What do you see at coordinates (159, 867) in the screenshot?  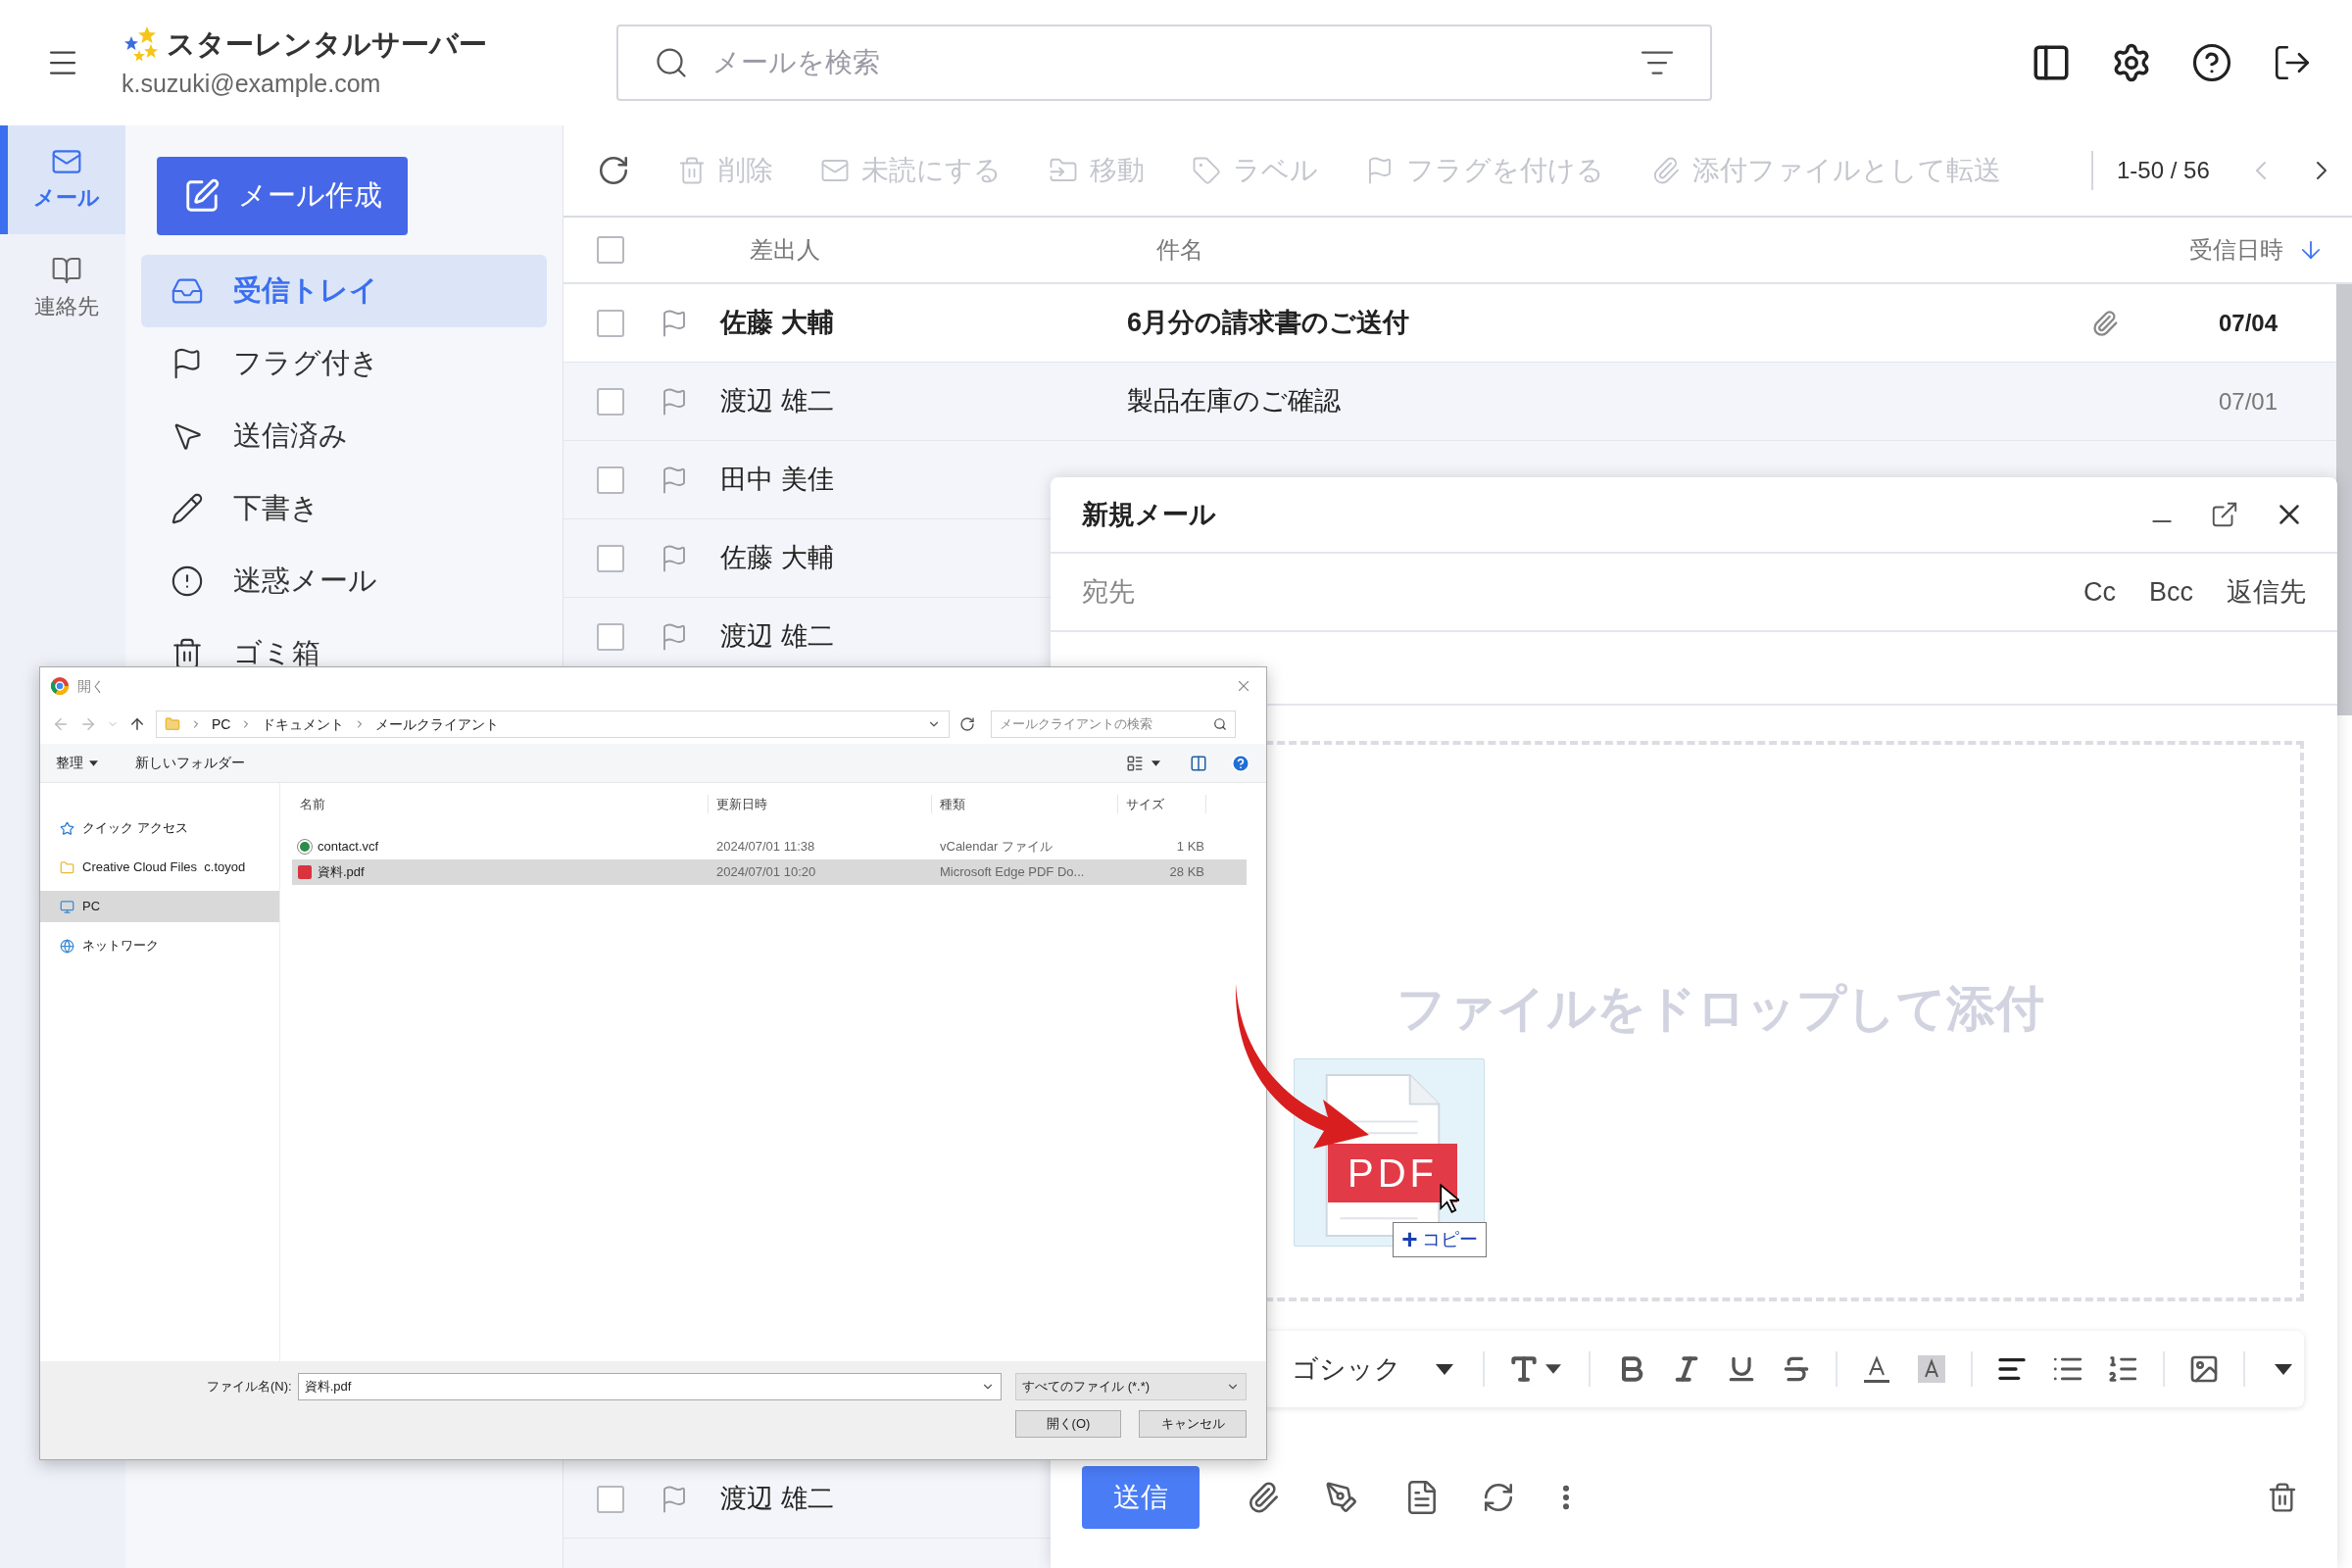 I see `nav-item: Creative Cloud Files c.toyod` at bounding box center [159, 867].